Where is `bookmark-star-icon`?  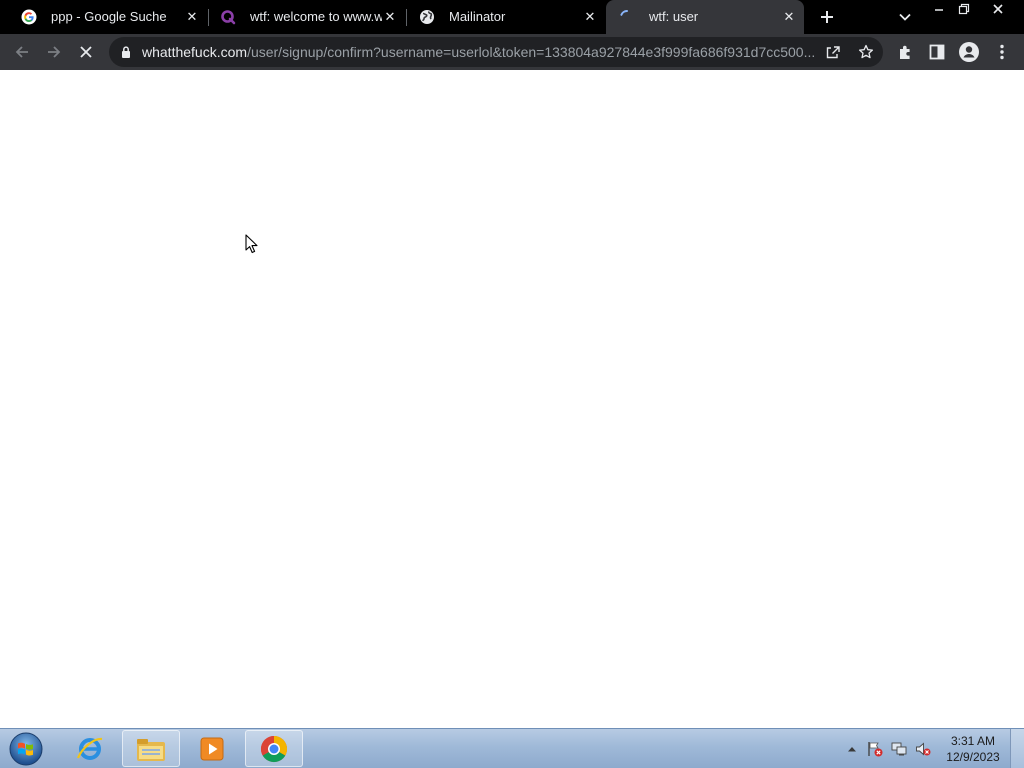 bookmark-star-icon is located at coordinates (866, 52).